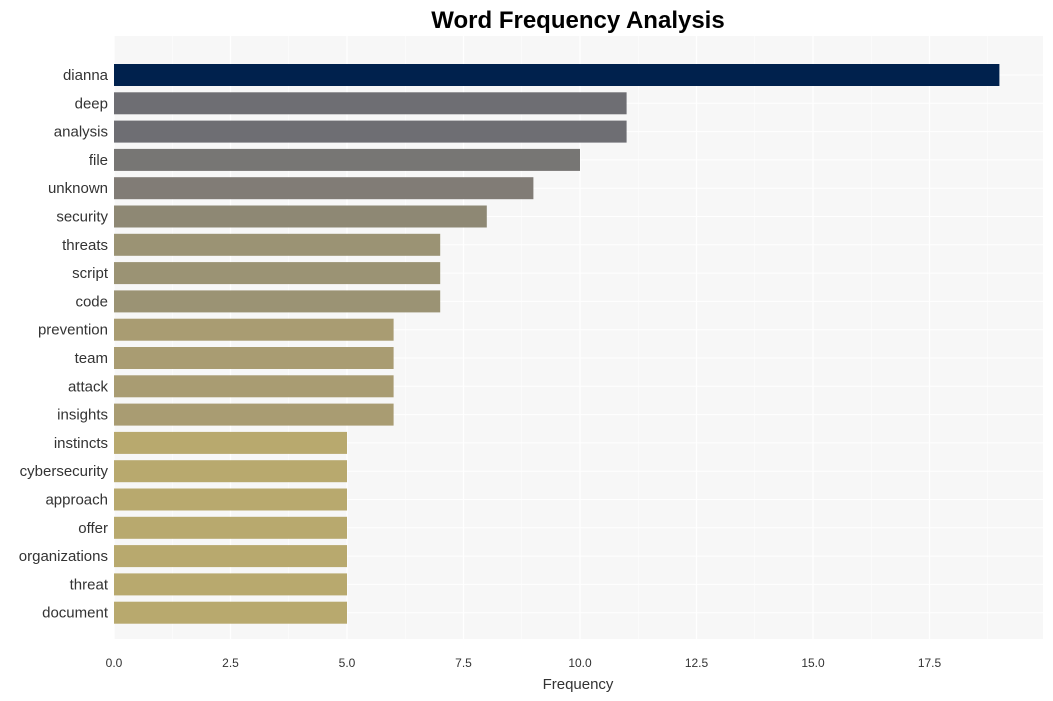 This screenshot has height=701, width=1053. I want to click on chart-title: Word Frequency Analysis, so click(577, 20).